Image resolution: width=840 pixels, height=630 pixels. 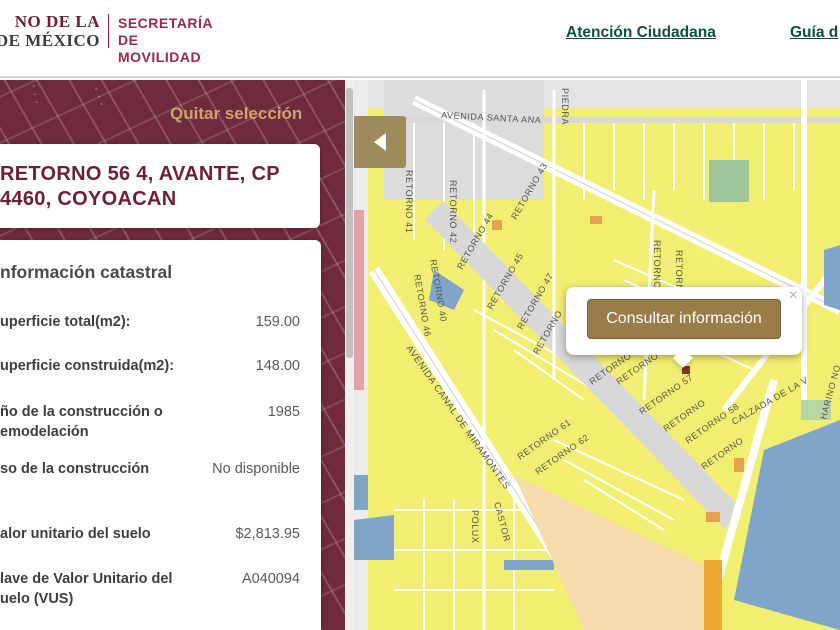 I want to click on logo-government-text: NO DE LA DE MÉXICO, so click(x=50, y=31).